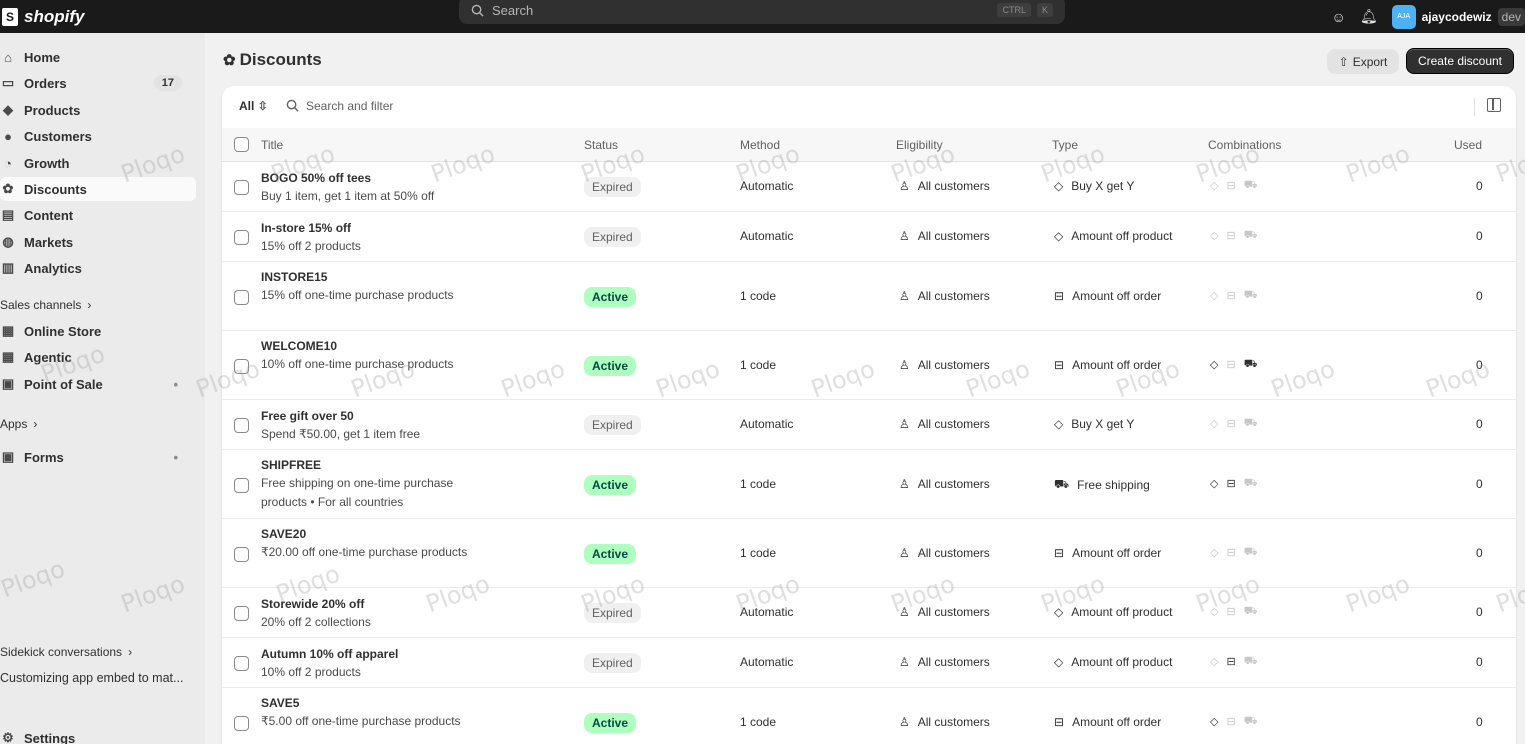  What do you see at coordinates (316, 178) in the screenshot?
I see `discount-title: BOGO 50% off tees` at bounding box center [316, 178].